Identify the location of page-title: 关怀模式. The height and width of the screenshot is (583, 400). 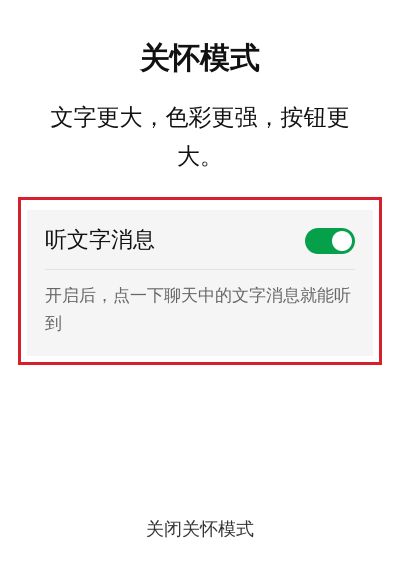
(200, 59).